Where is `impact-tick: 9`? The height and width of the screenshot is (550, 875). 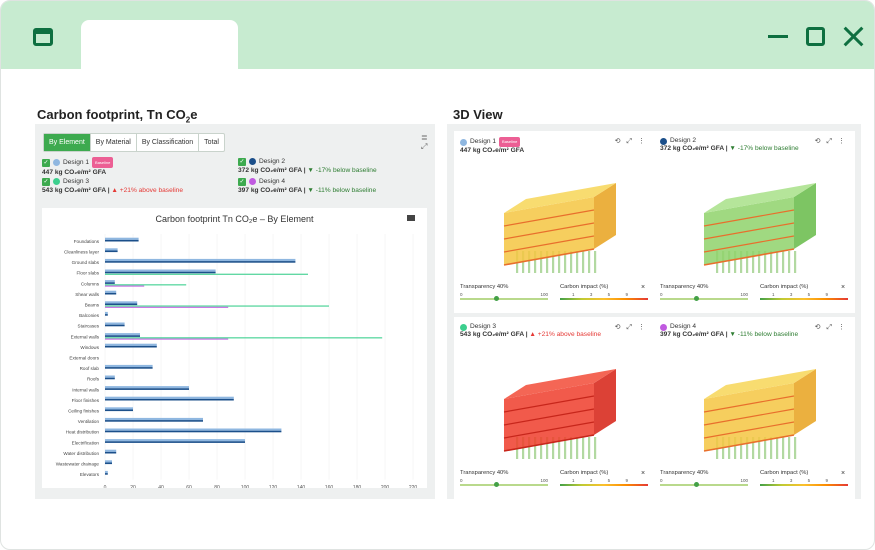 impact-tick: 9 is located at coordinates (626, 480).